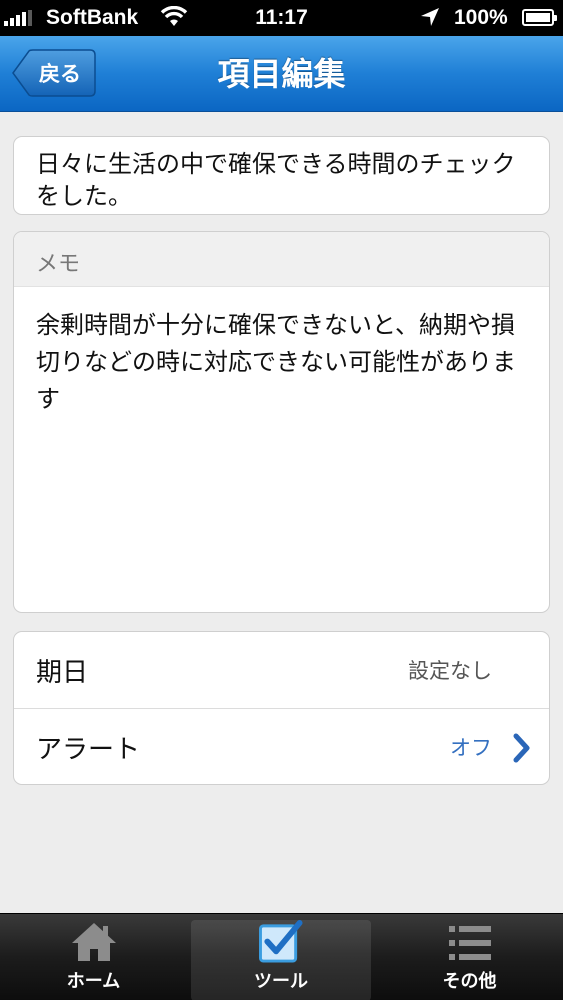 This screenshot has width=563, height=1000. What do you see at coordinates (281, 981) in the screenshot?
I see `tab-tool-label: ツール` at bounding box center [281, 981].